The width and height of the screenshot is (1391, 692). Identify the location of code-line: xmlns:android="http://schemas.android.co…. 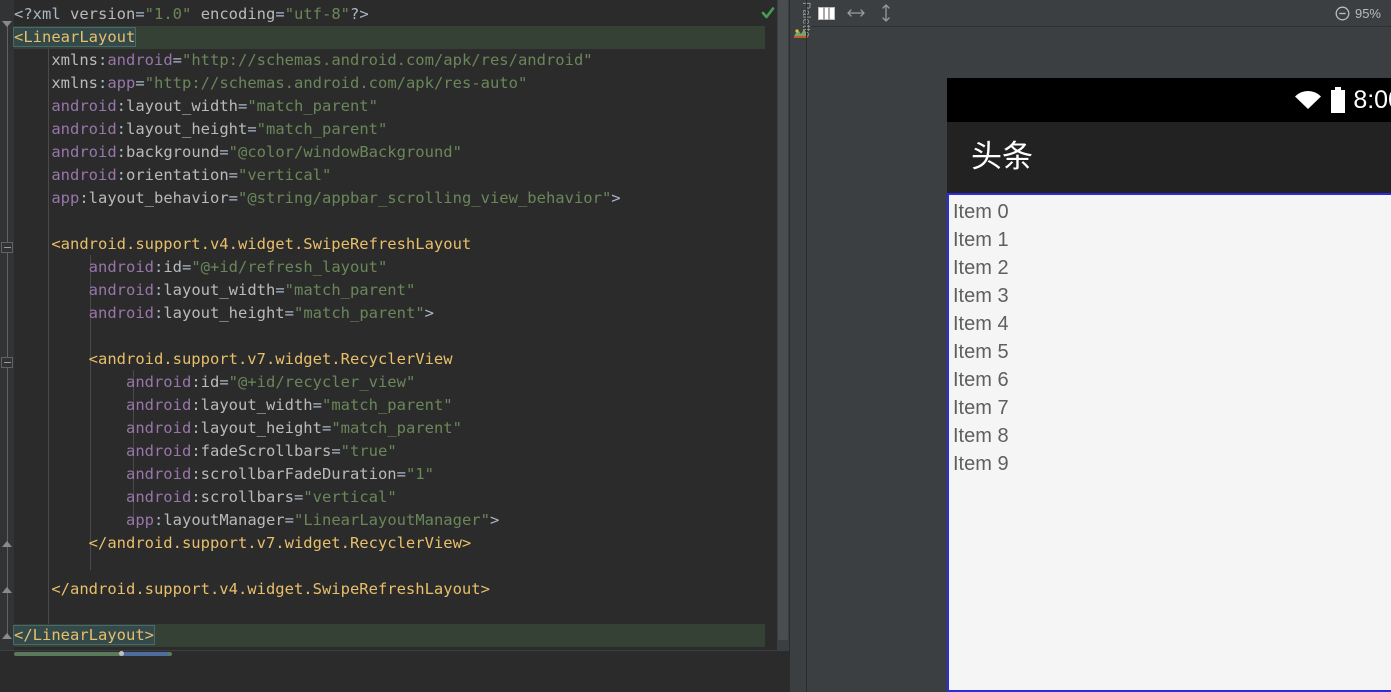
(395, 60).